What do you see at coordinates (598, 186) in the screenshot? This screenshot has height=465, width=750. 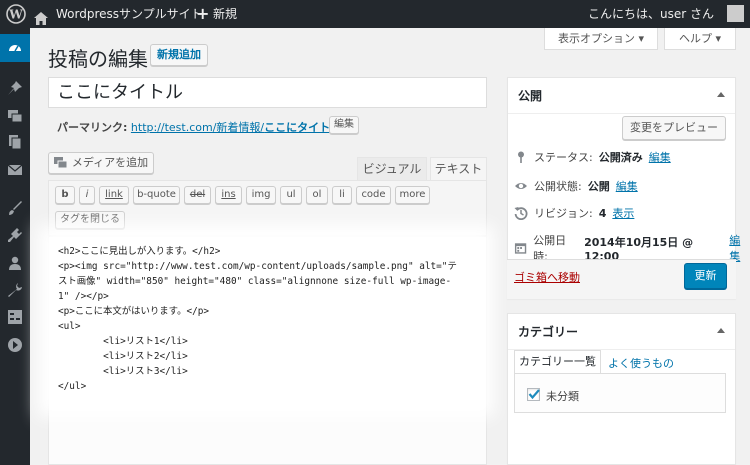 I see `visibility-value: 公開` at bounding box center [598, 186].